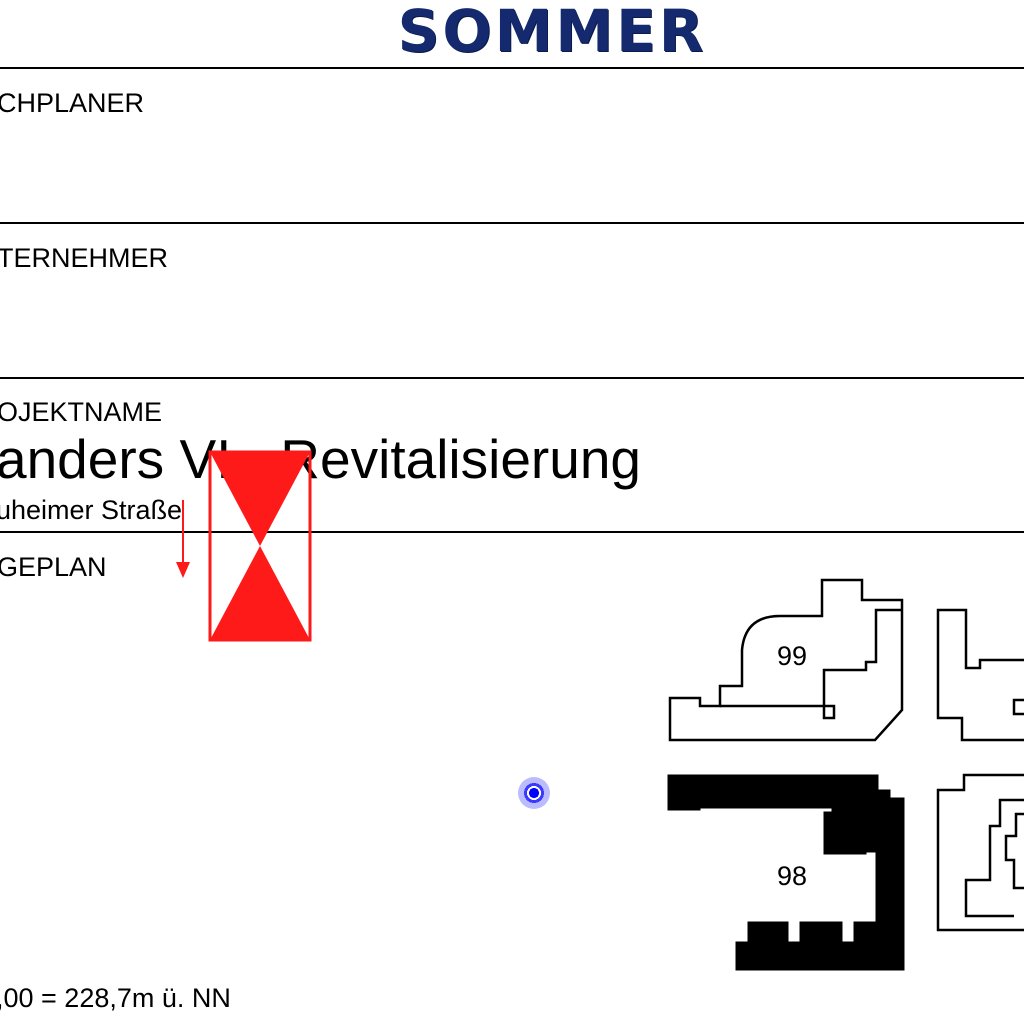 This screenshot has width=1024, height=1024. What do you see at coordinates (512, 68) in the screenshot?
I see `divider-top` at bounding box center [512, 68].